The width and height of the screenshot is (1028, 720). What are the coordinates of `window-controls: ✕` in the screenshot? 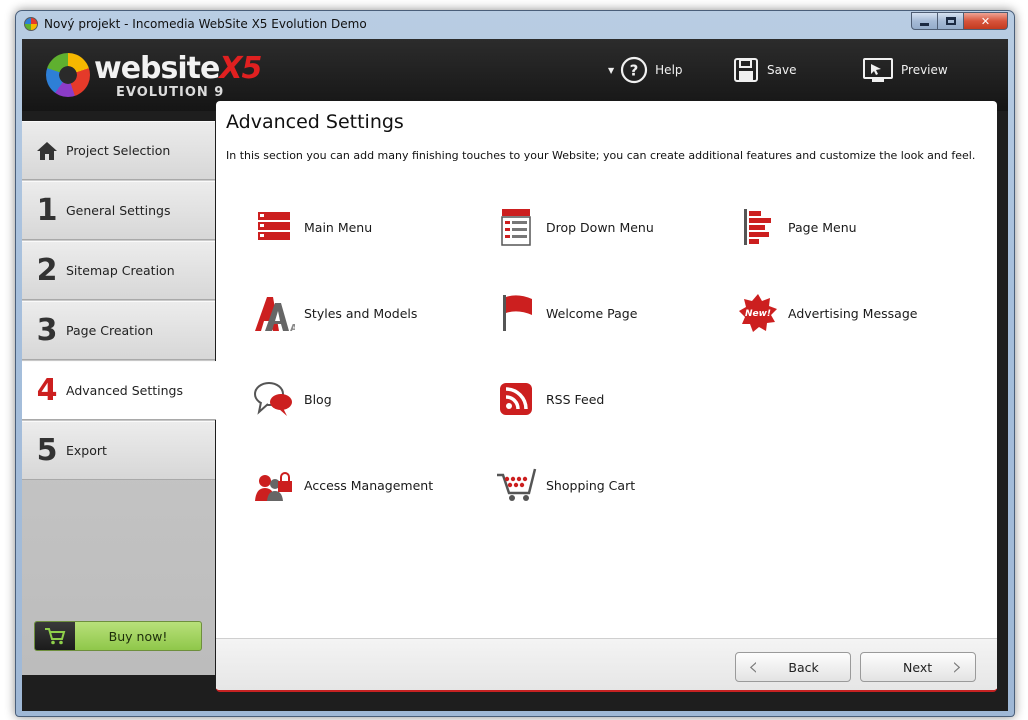 It's located at (959, 21).